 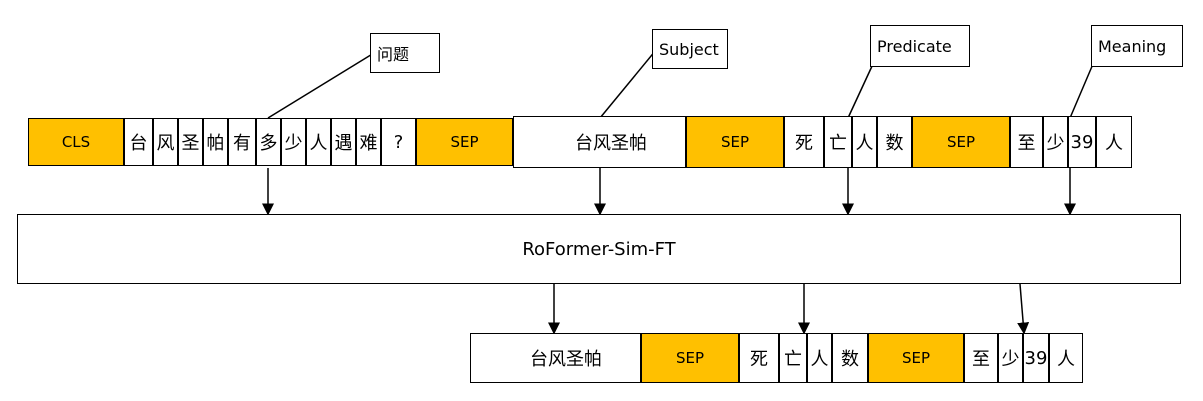 What do you see at coordinates (793, 358) in the screenshot?
I see `output-token: 亡` at bounding box center [793, 358].